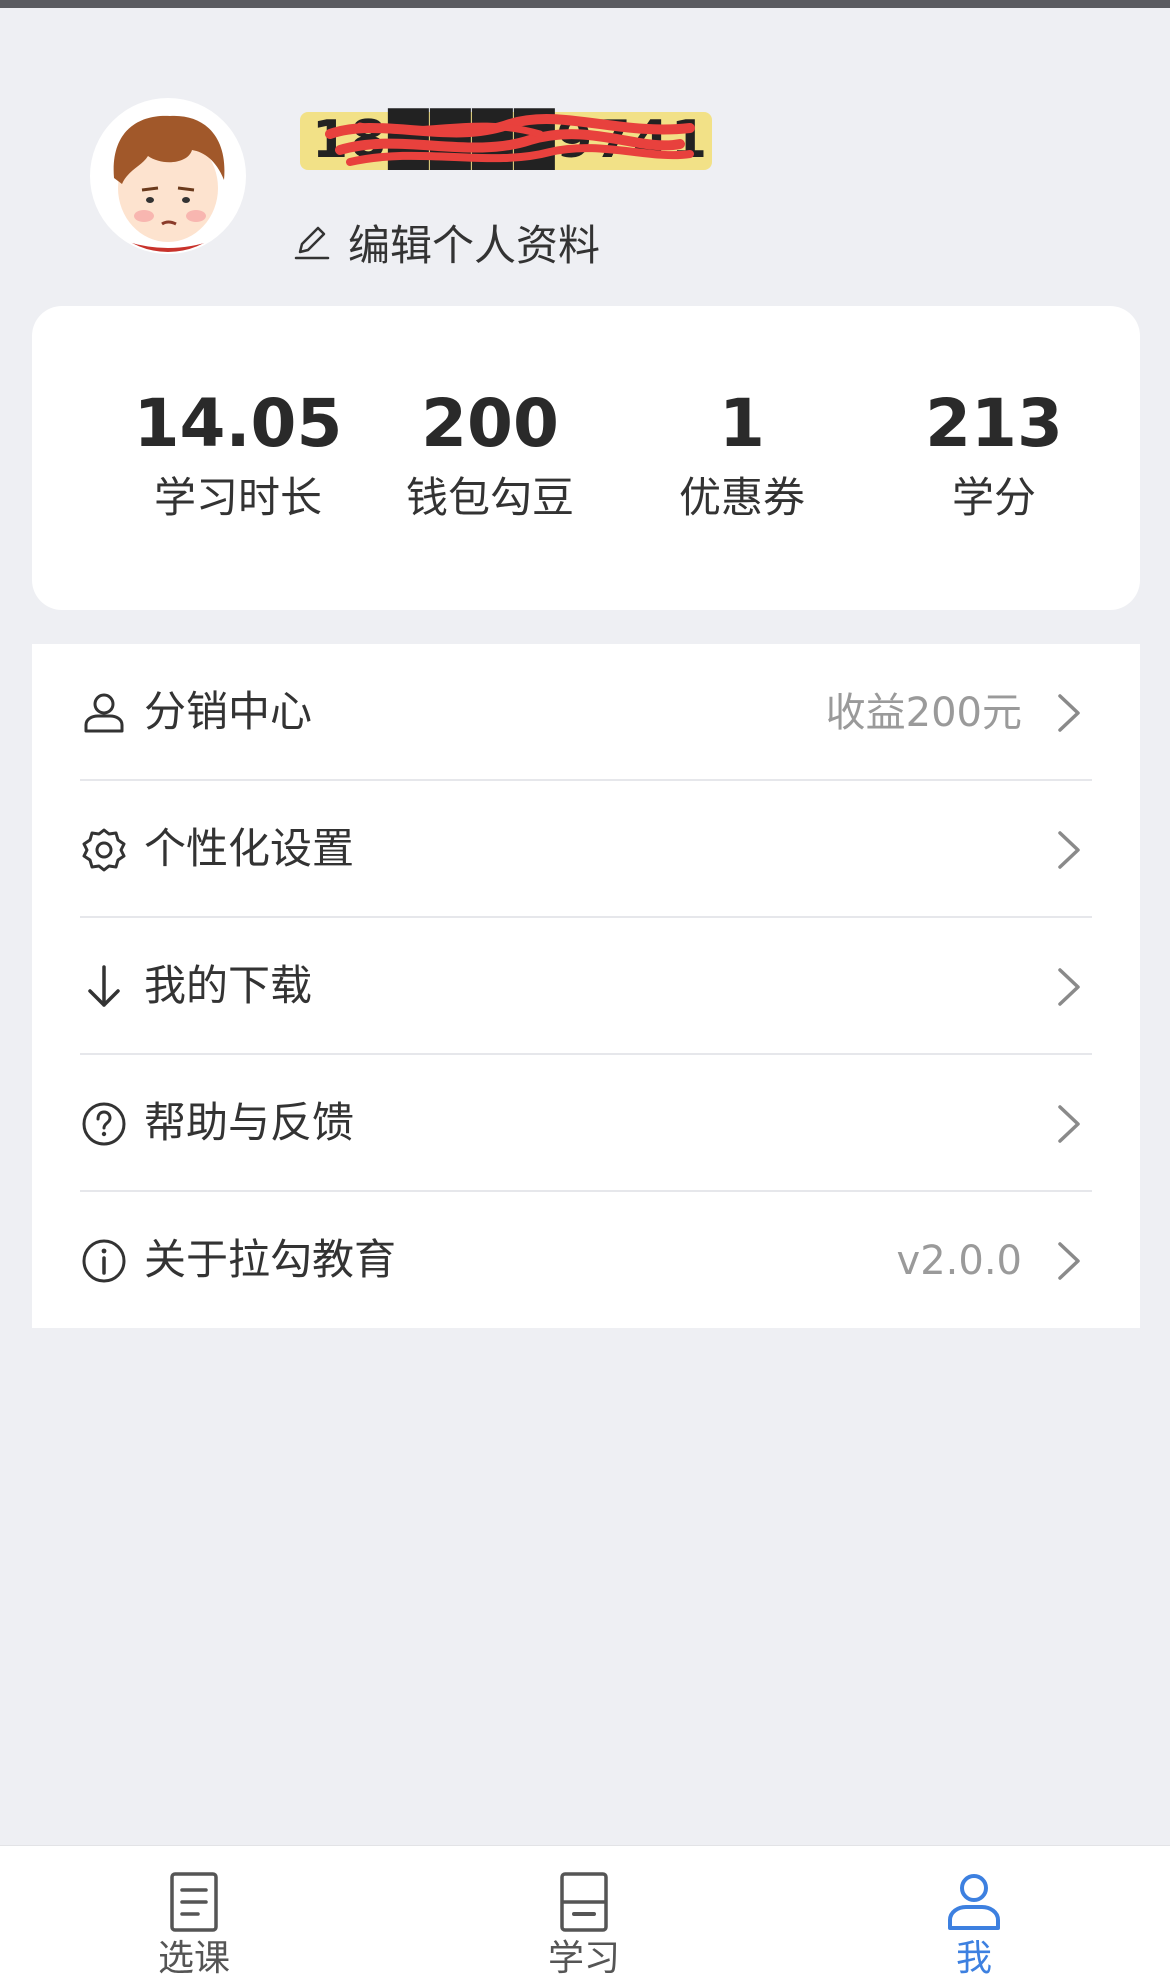 Image resolution: width=1170 pixels, height=1981 pixels. What do you see at coordinates (474, 245) in the screenshot?
I see `edit-profile-label: 编辑个人资料` at bounding box center [474, 245].